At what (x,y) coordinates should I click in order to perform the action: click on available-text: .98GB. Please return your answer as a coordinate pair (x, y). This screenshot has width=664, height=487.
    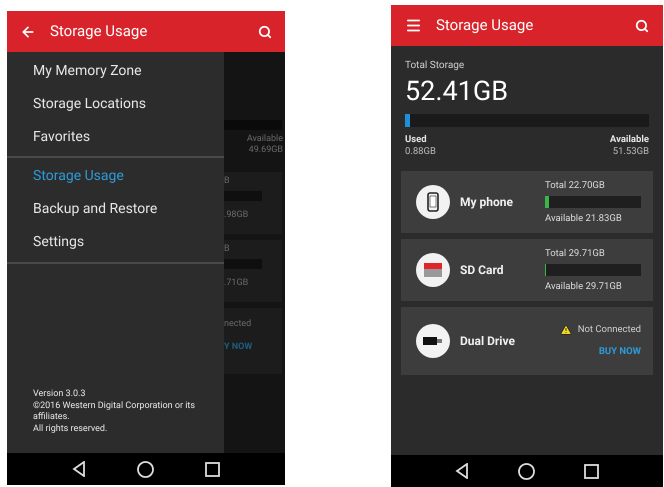
    Looking at the image, I should click on (237, 215).